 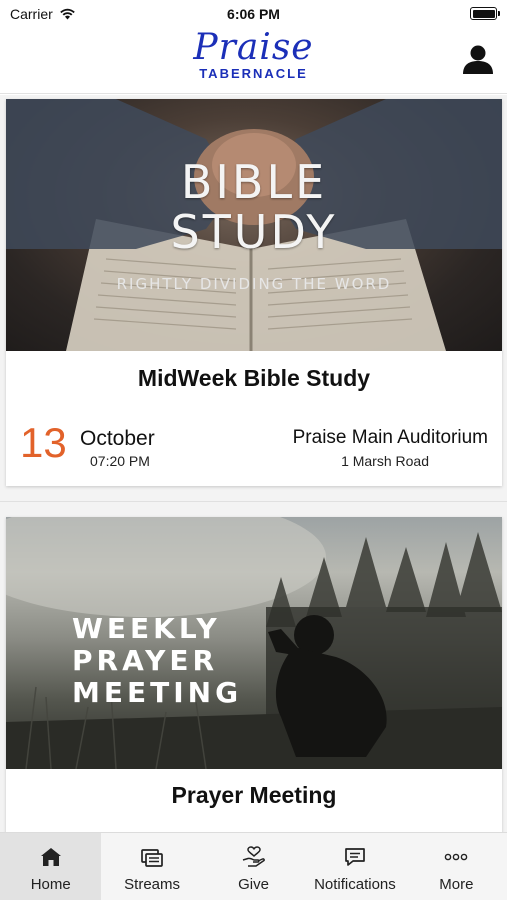 What do you see at coordinates (253, 856) in the screenshot?
I see `give-icon` at bounding box center [253, 856].